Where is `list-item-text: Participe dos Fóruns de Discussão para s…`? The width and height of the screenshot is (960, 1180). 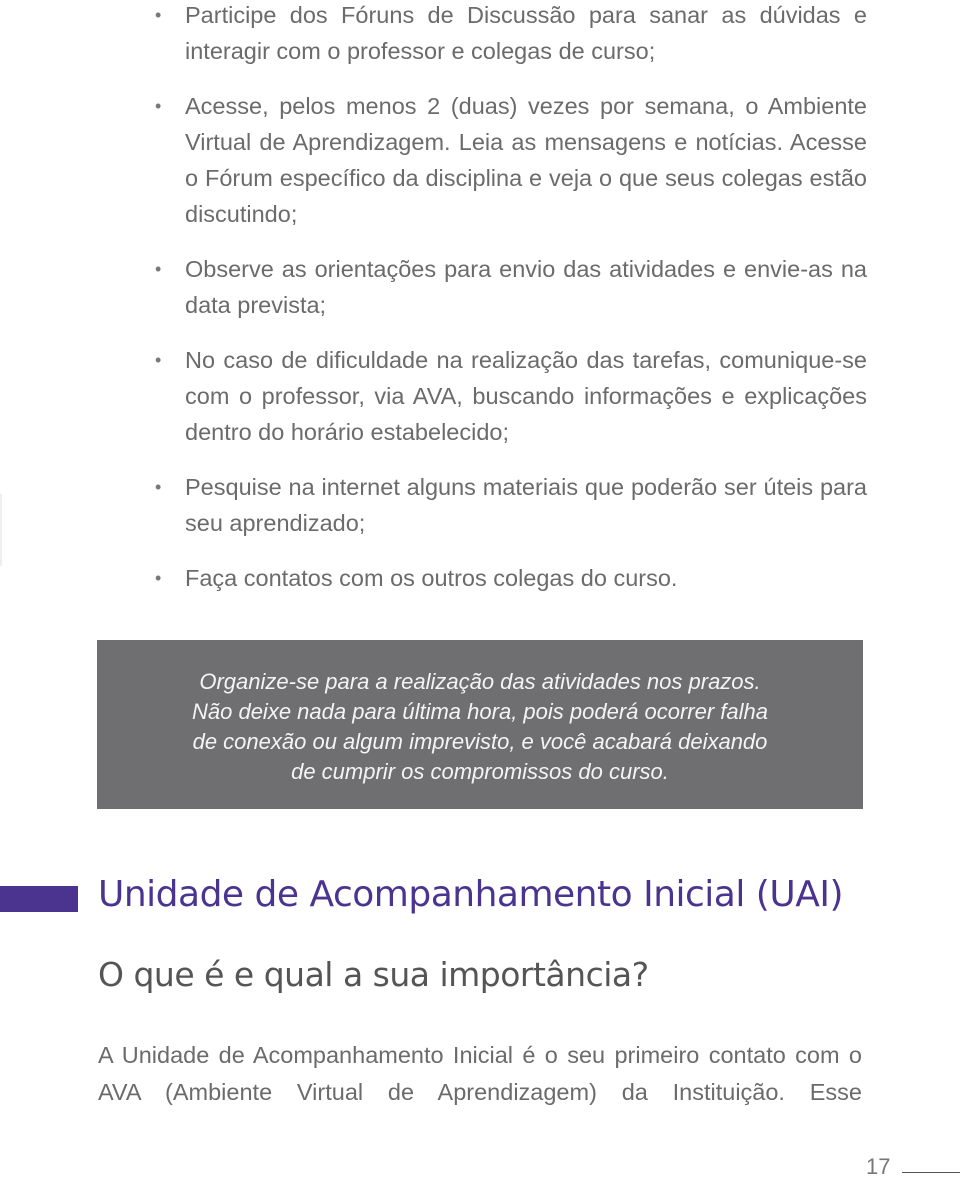
list-item-text: Participe dos Fóruns de Discussão para s… is located at coordinates (526, 33).